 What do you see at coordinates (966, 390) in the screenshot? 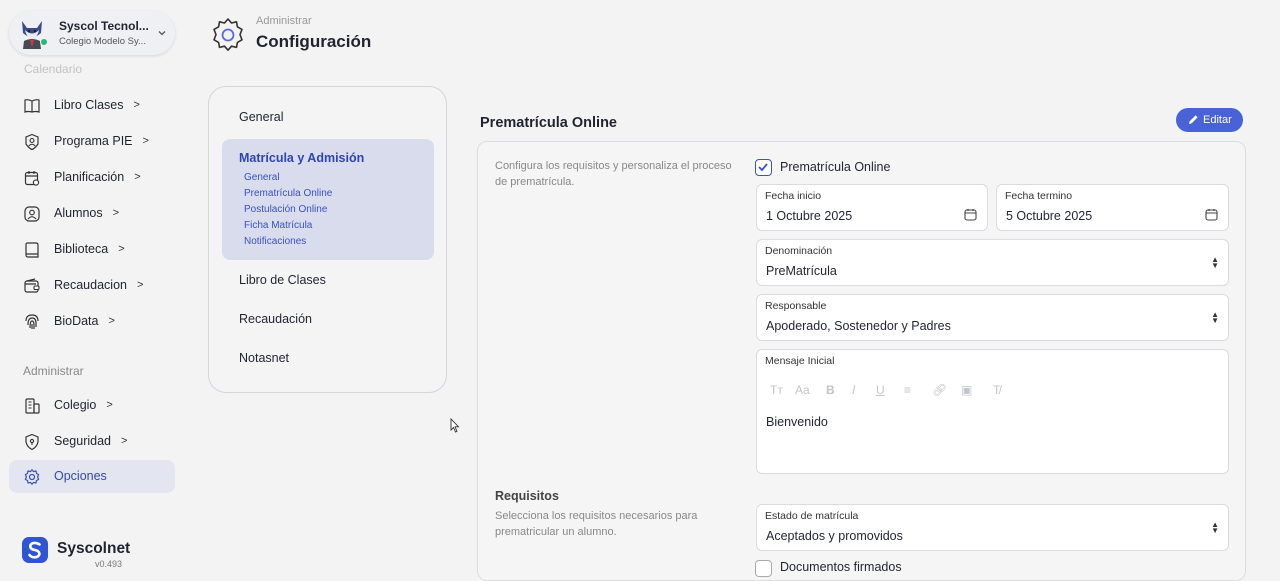
I see `image-icon: ▣` at bounding box center [966, 390].